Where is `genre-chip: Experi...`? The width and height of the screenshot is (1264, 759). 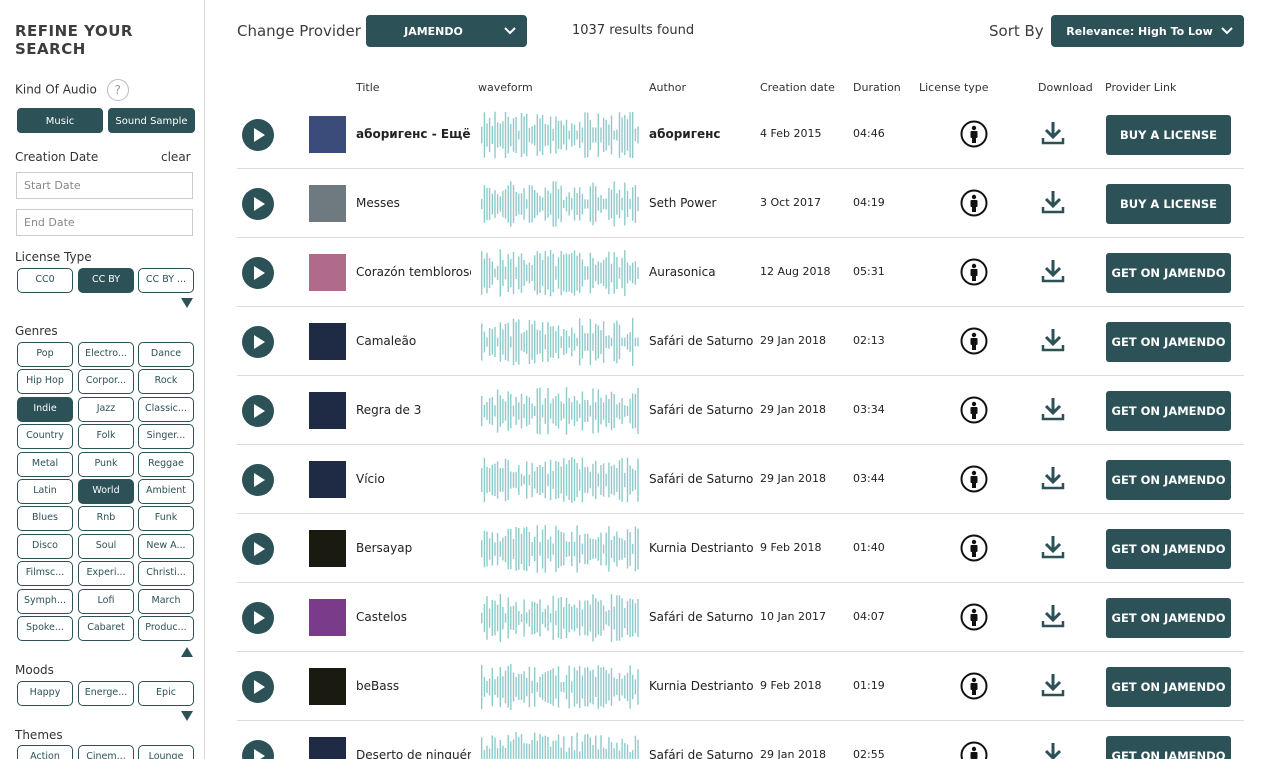
genre-chip: Experi... is located at coordinates (106, 574).